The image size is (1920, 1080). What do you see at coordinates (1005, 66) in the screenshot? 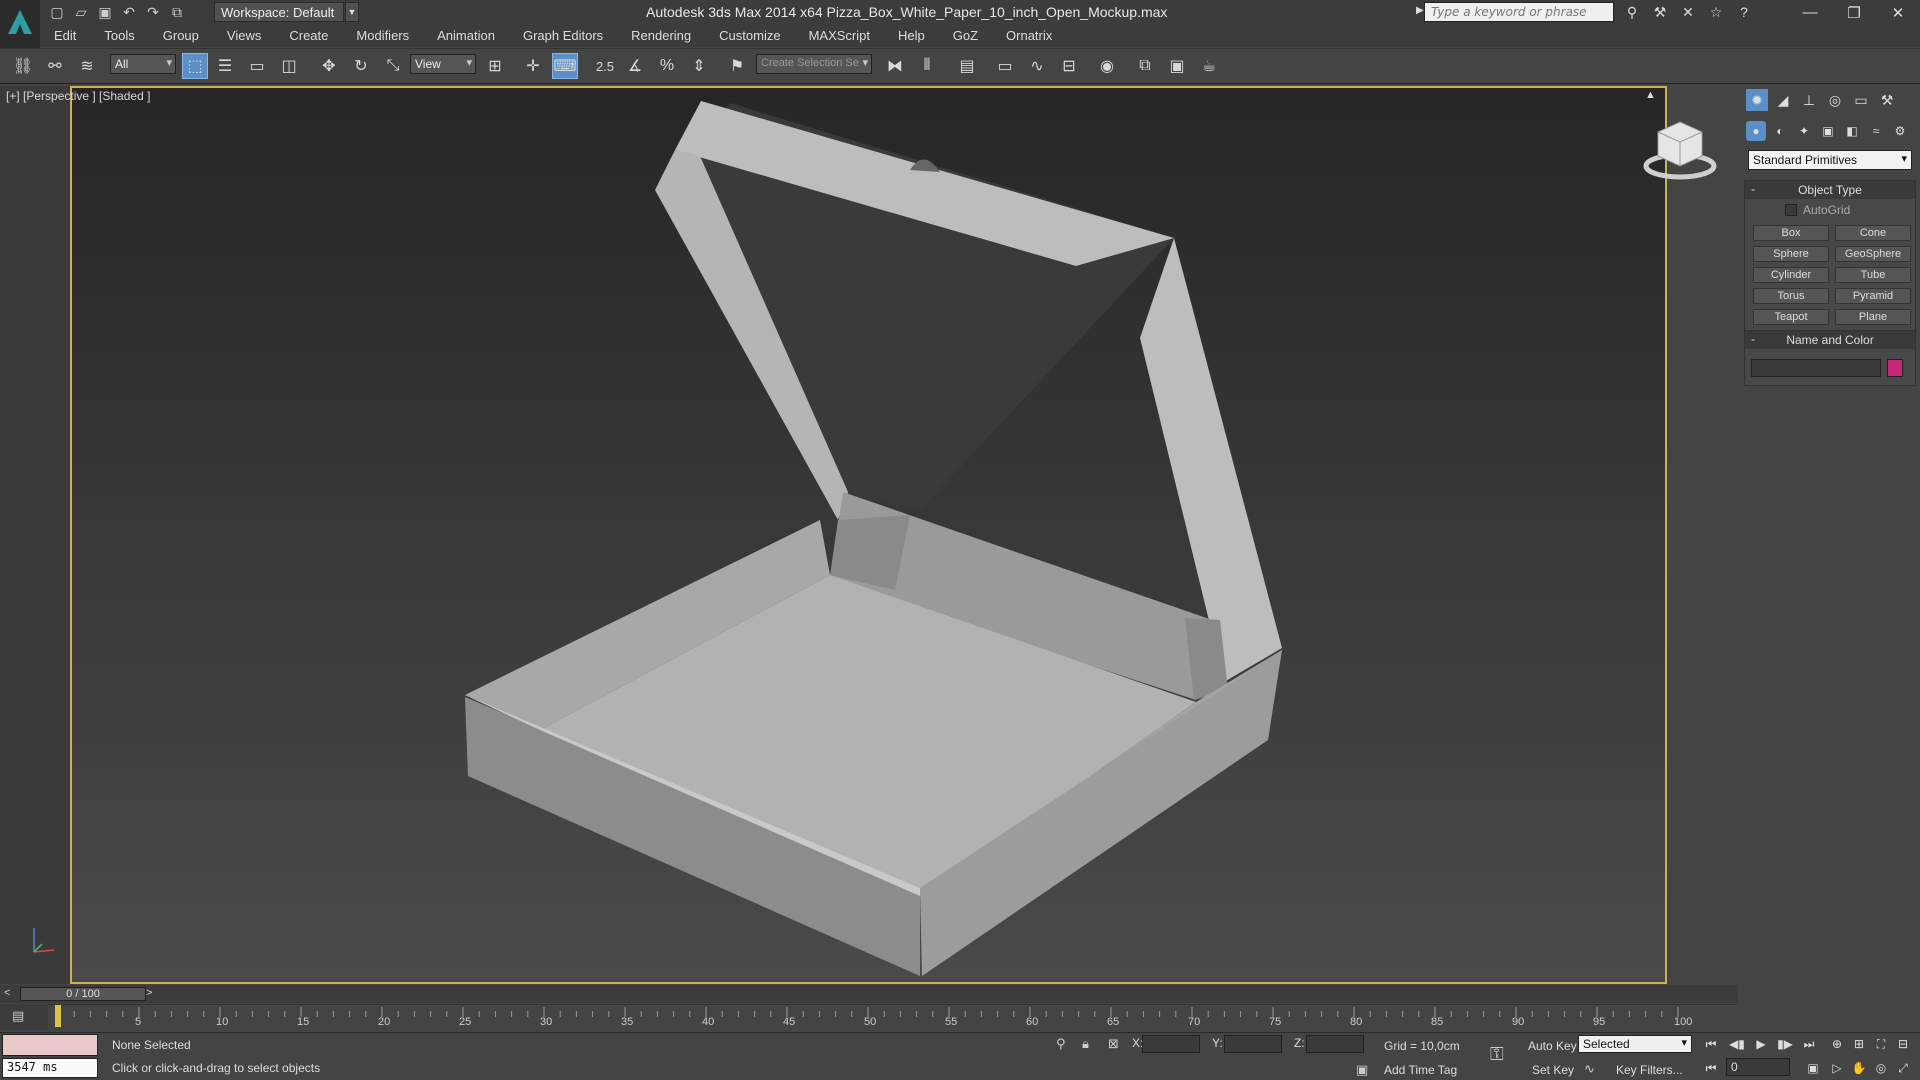
I see `ribbon-toggle-icon: ▭` at bounding box center [1005, 66].